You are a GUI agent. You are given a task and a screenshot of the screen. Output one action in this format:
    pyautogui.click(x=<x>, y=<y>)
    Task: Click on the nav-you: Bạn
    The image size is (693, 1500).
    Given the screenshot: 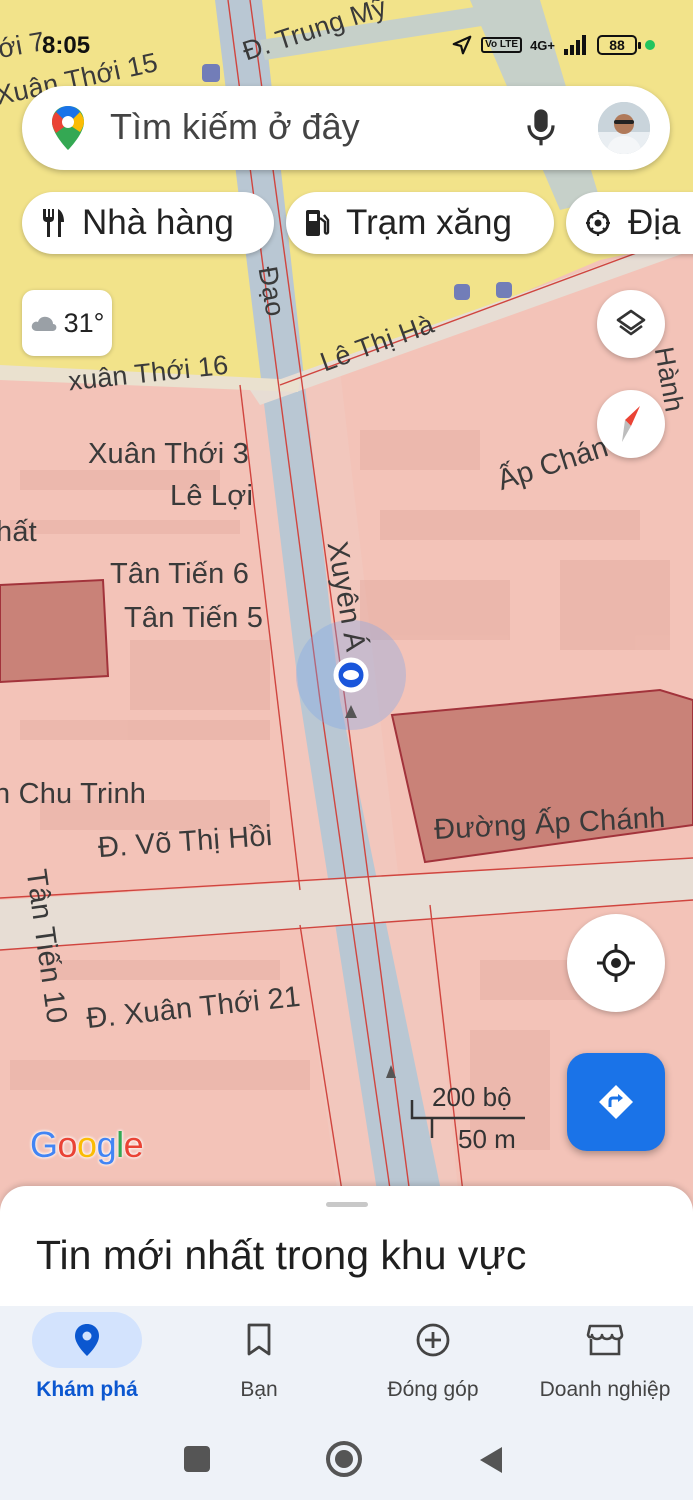 What is the action you would take?
    pyautogui.click(x=259, y=1362)
    